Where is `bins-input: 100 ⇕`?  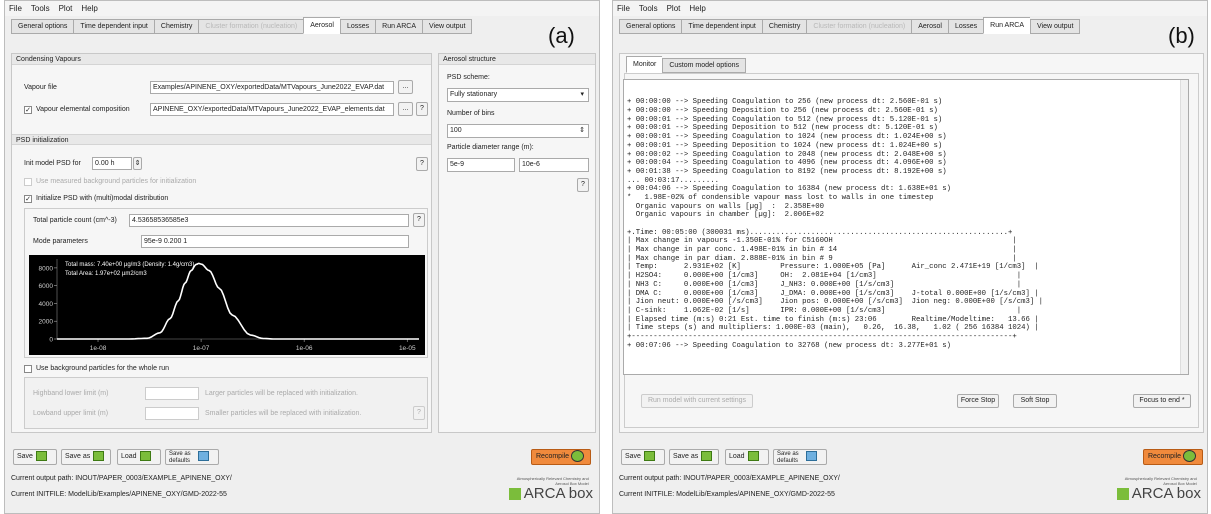
bins-input: 100 ⇕ is located at coordinates (518, 131).